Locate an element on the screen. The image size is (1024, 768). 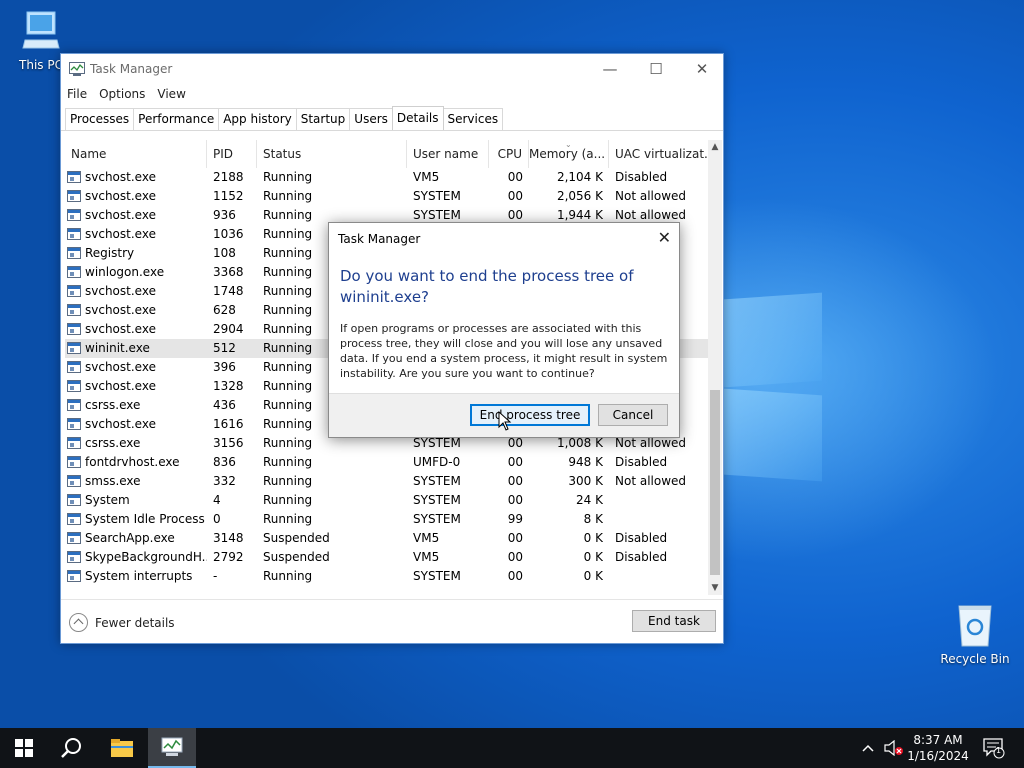
notification-icon is located at coordinates (994, 748).